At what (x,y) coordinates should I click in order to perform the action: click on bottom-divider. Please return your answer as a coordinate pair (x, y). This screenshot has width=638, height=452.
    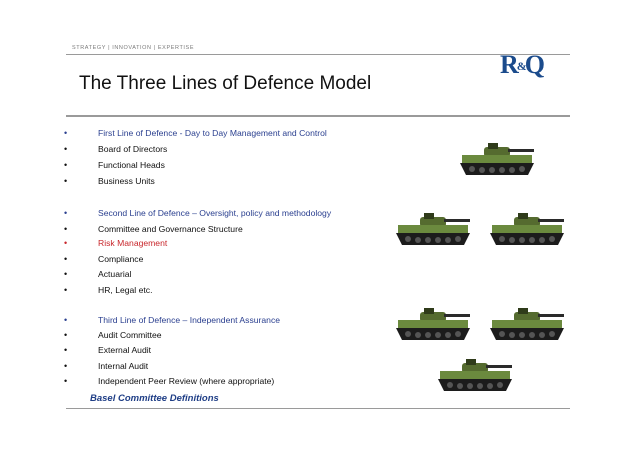
    Looking at the image, I should click on (318, 408).